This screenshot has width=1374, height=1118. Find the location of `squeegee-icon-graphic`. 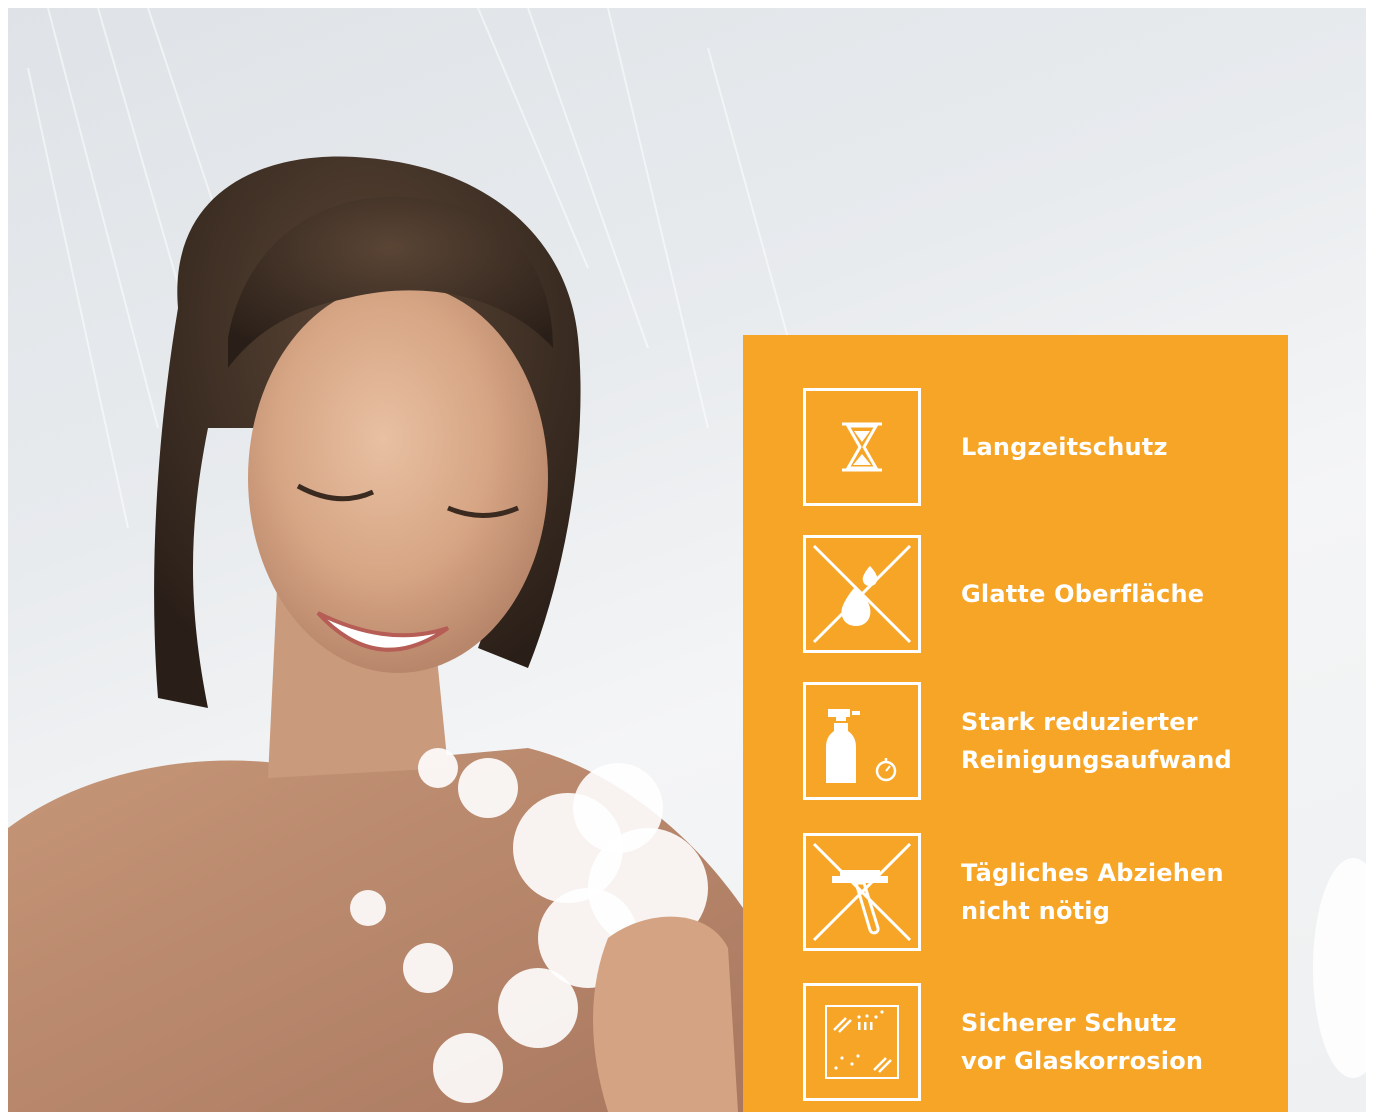

squeegee-icon-graphic is located at coordinates (862, 892).